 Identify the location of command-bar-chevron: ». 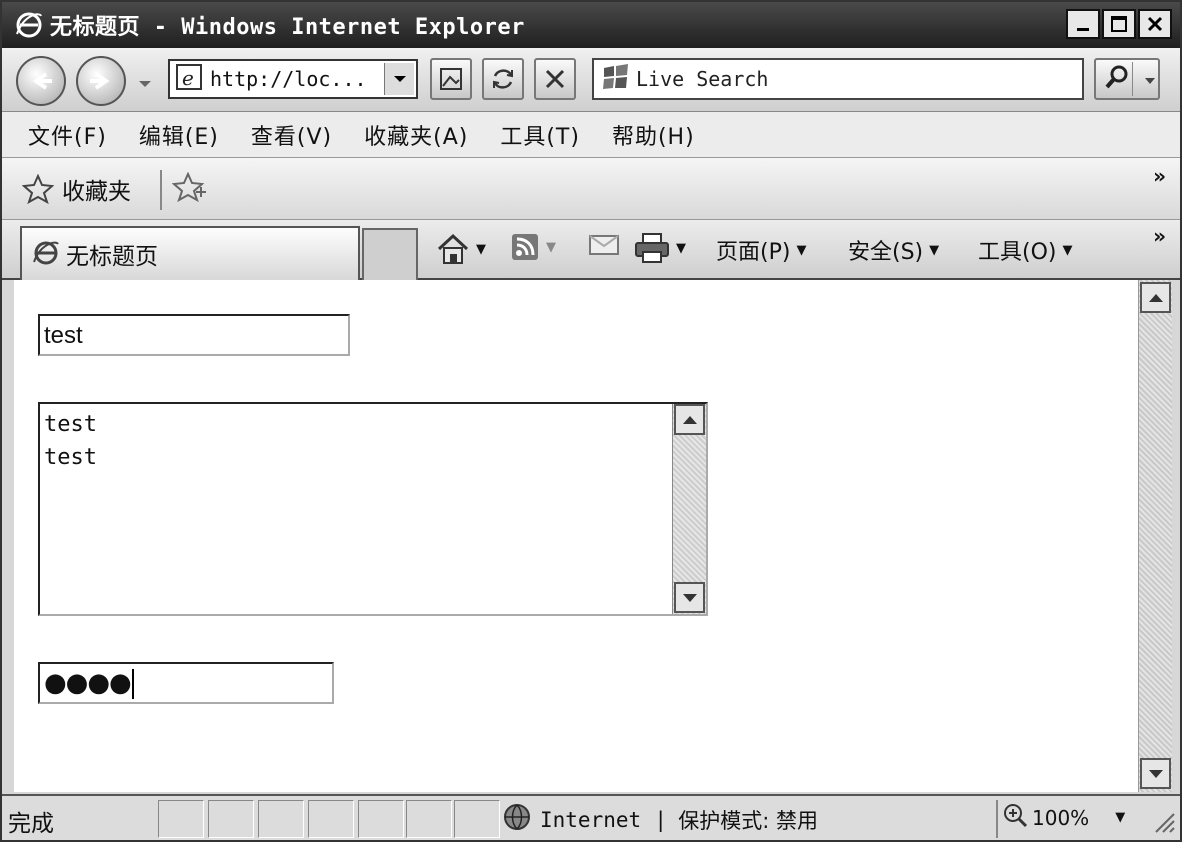
(1159, 236).